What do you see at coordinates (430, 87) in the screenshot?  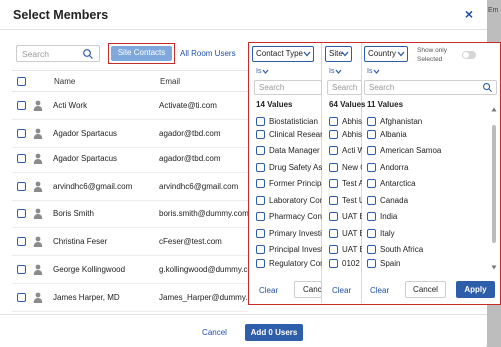 I see `country-search-input: Search` at bounding box center [430, 87].